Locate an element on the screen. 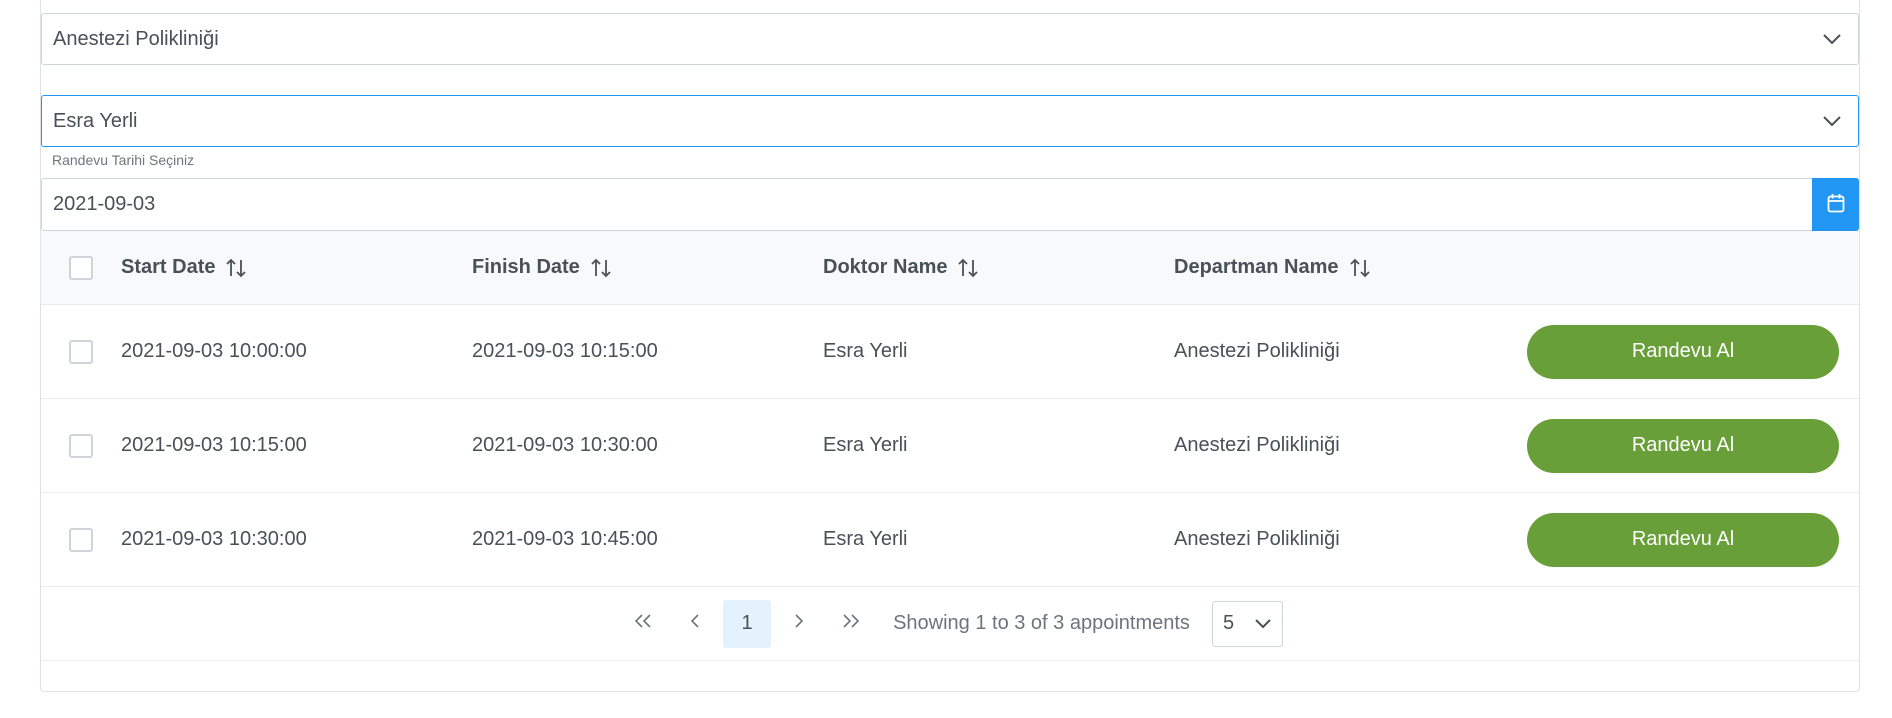 The image size is (1892, 718). column-header-departman-name: Departman Name is located at coordinates (1349, 267).